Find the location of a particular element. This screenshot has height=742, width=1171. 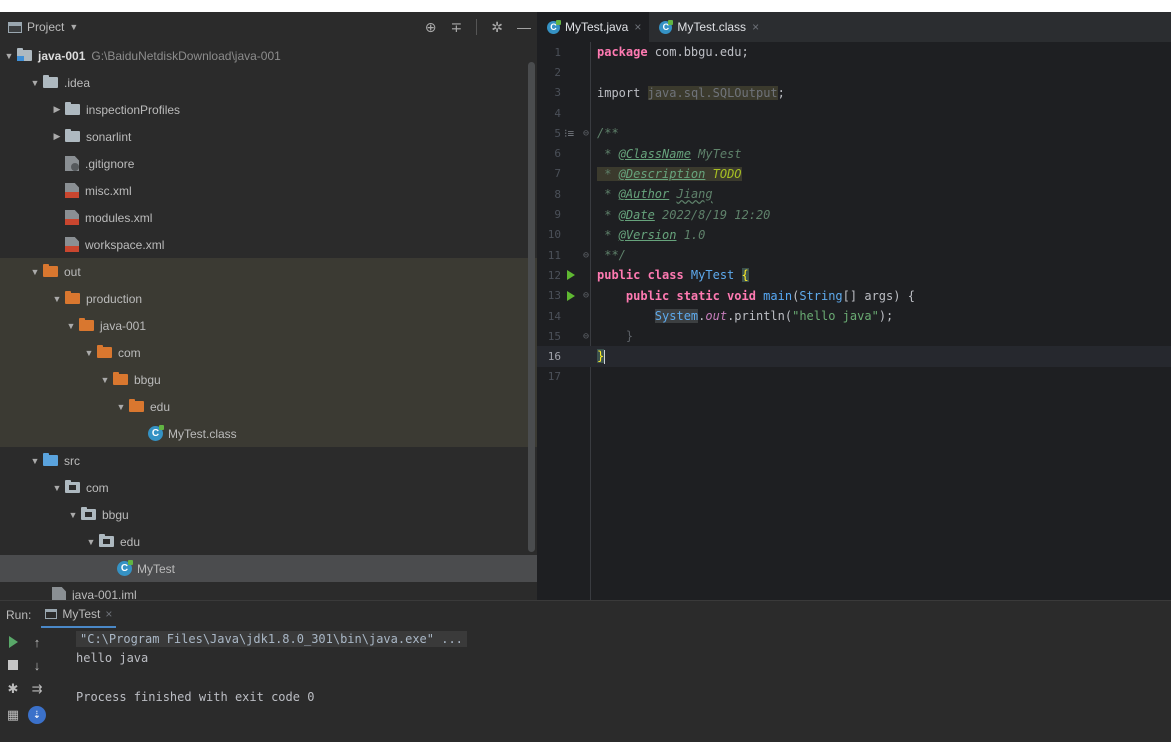

doc-comment: * @Description TODO is located at coordinates (669, 173).